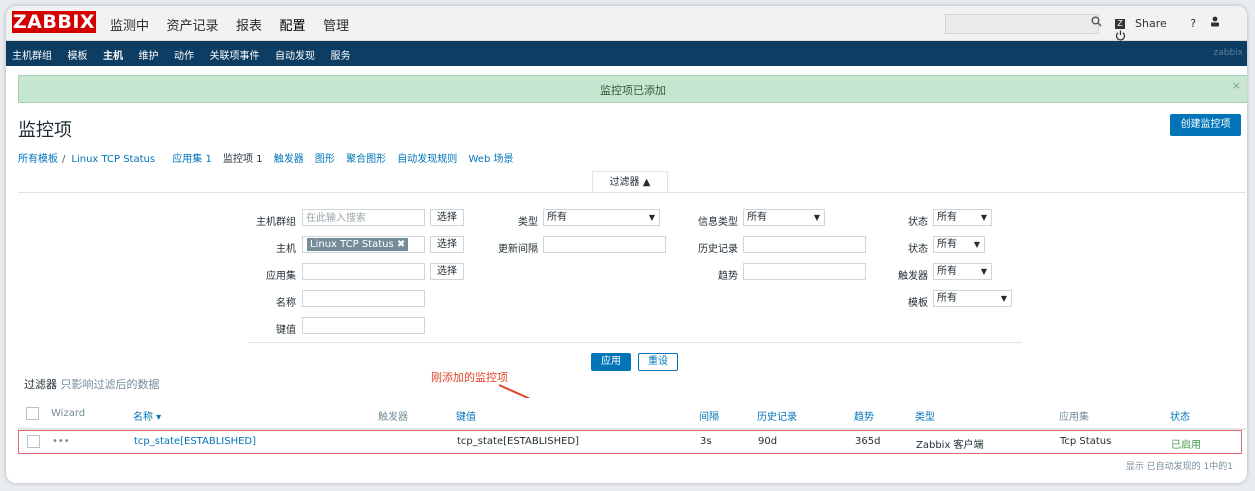 The width and height of the screenshot is (1255, 491). Describe the element at coordinates (192, 157) in the screenshot. I see `tab-applications: 应用集 1` at that location.